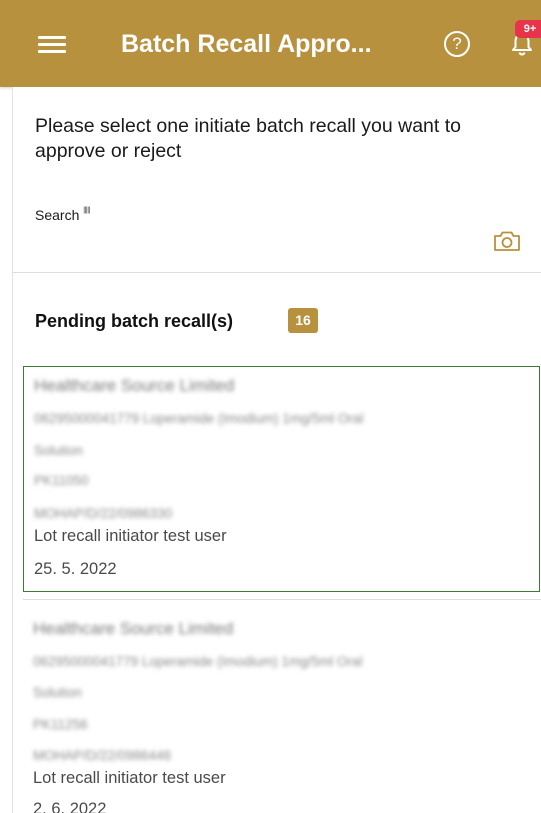 The width and height of the screenshot is (541, 813). I want to click on search-label: Search |||||, so click(62, 215).